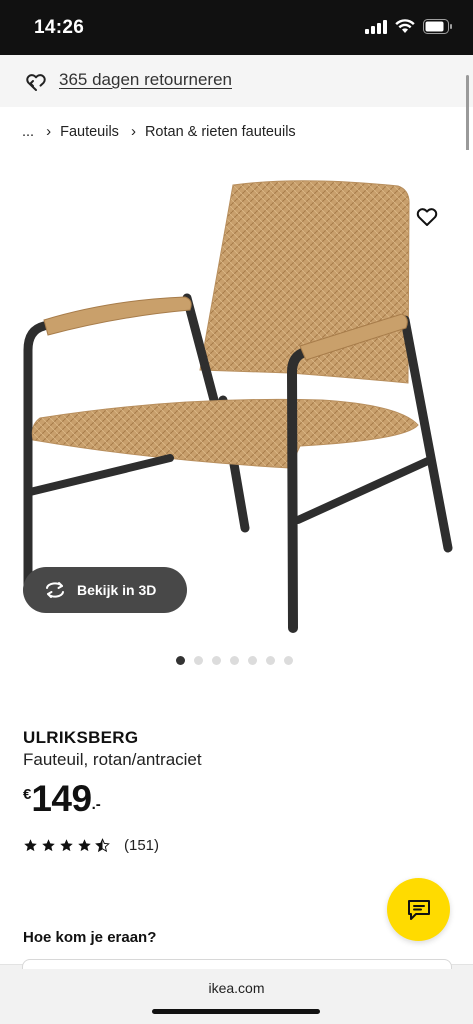 Image resolution: width=473 pixels, height=1024 pixels. I want to click on view-in-3d-label: Bekijk in 3D, so click(117, 590).